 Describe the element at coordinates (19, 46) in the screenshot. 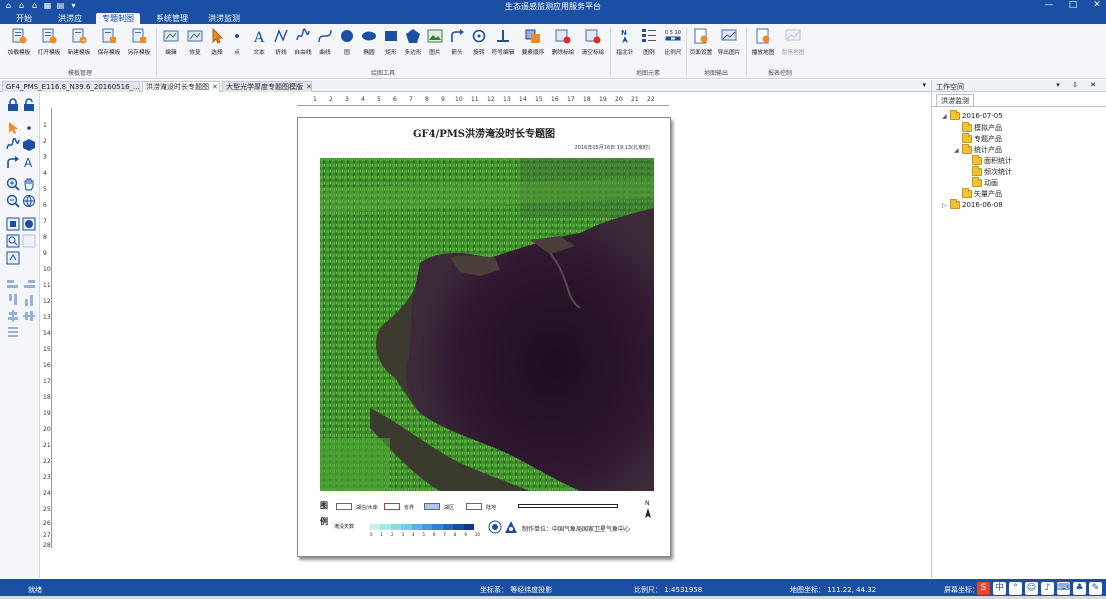

I see `load-template-button: 加载模板` at that location.